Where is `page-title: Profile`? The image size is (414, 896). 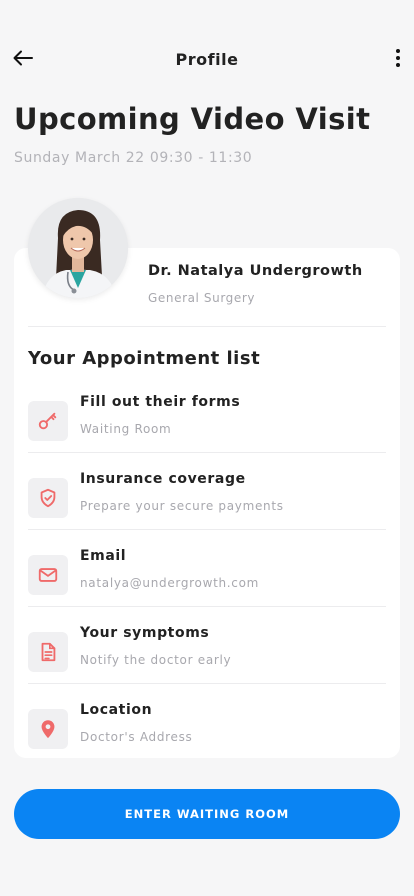 page-title: Profile is located at coordinates (207, 59).